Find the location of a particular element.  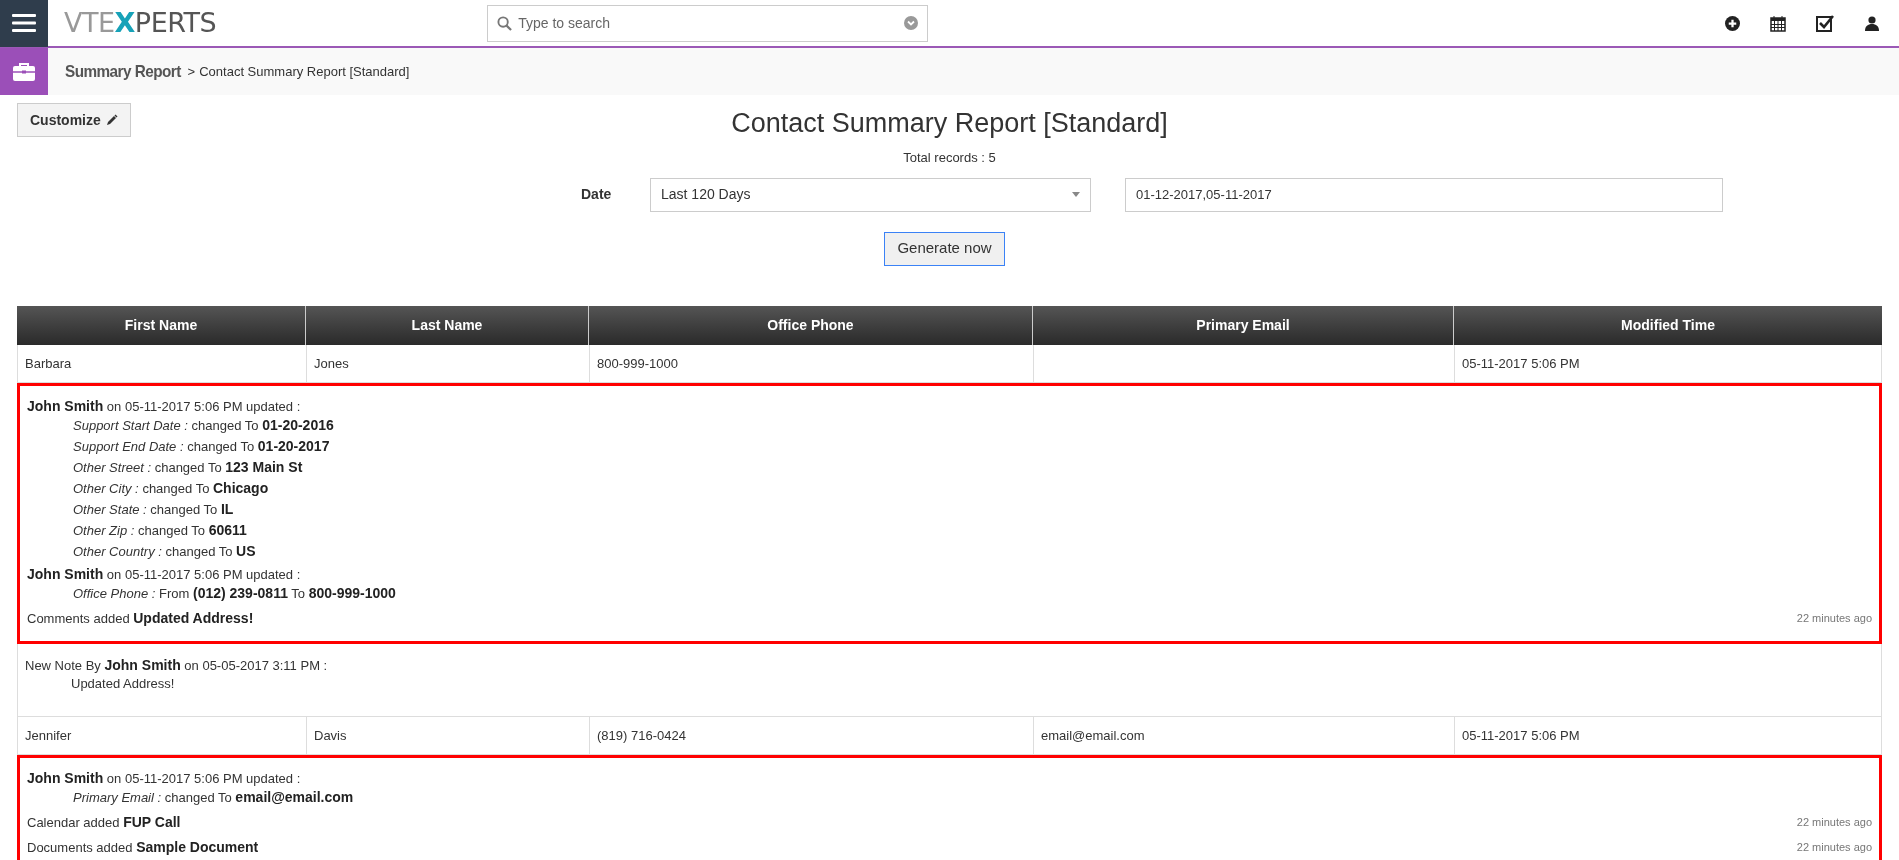

field-change: Other Street : changed To 123 Main St is located at coordinates (188, 467).